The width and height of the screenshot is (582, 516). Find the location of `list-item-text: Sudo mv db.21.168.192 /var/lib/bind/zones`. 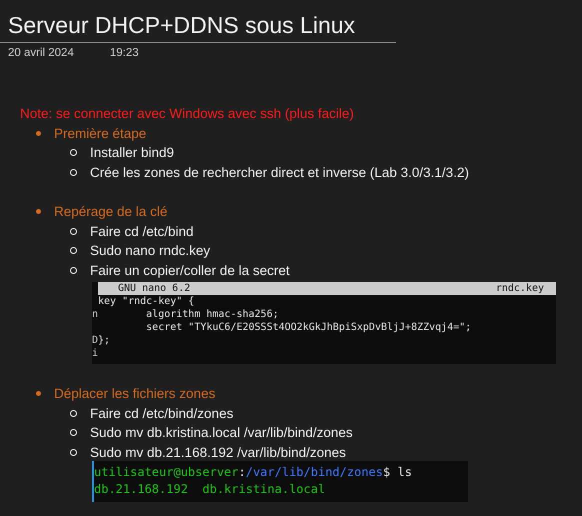

list-item-text: Sudo mv db.21.168.192 /var/lib/bind/zones is located at coordinates (218, 453).